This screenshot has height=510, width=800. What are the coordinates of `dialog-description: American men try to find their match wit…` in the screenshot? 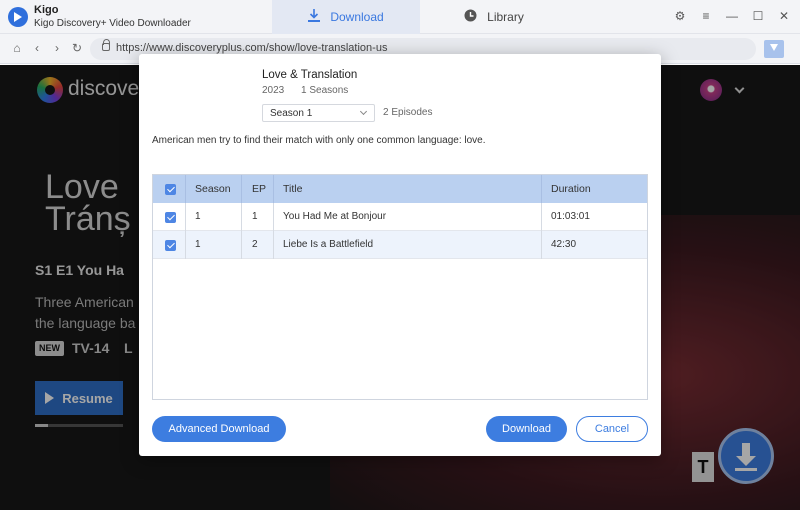 It's located at (319, 140).